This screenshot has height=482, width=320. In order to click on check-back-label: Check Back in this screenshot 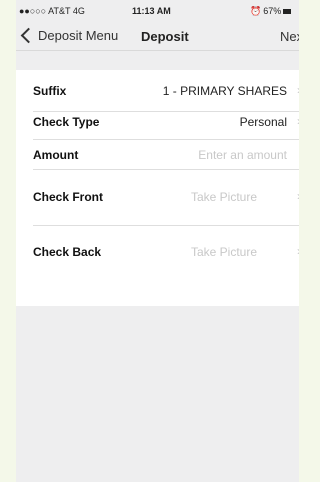, I will do `click(67, 252)`.